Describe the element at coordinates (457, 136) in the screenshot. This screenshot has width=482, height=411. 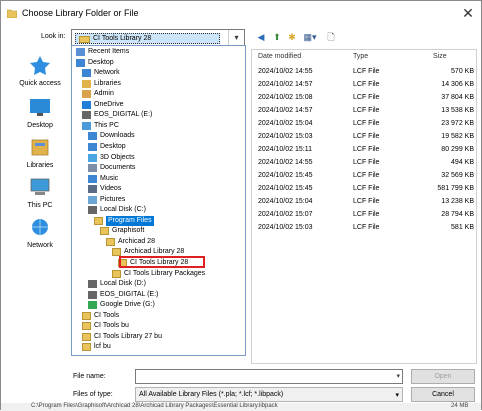
I see `cell-size: 19 582 KB` at that location.